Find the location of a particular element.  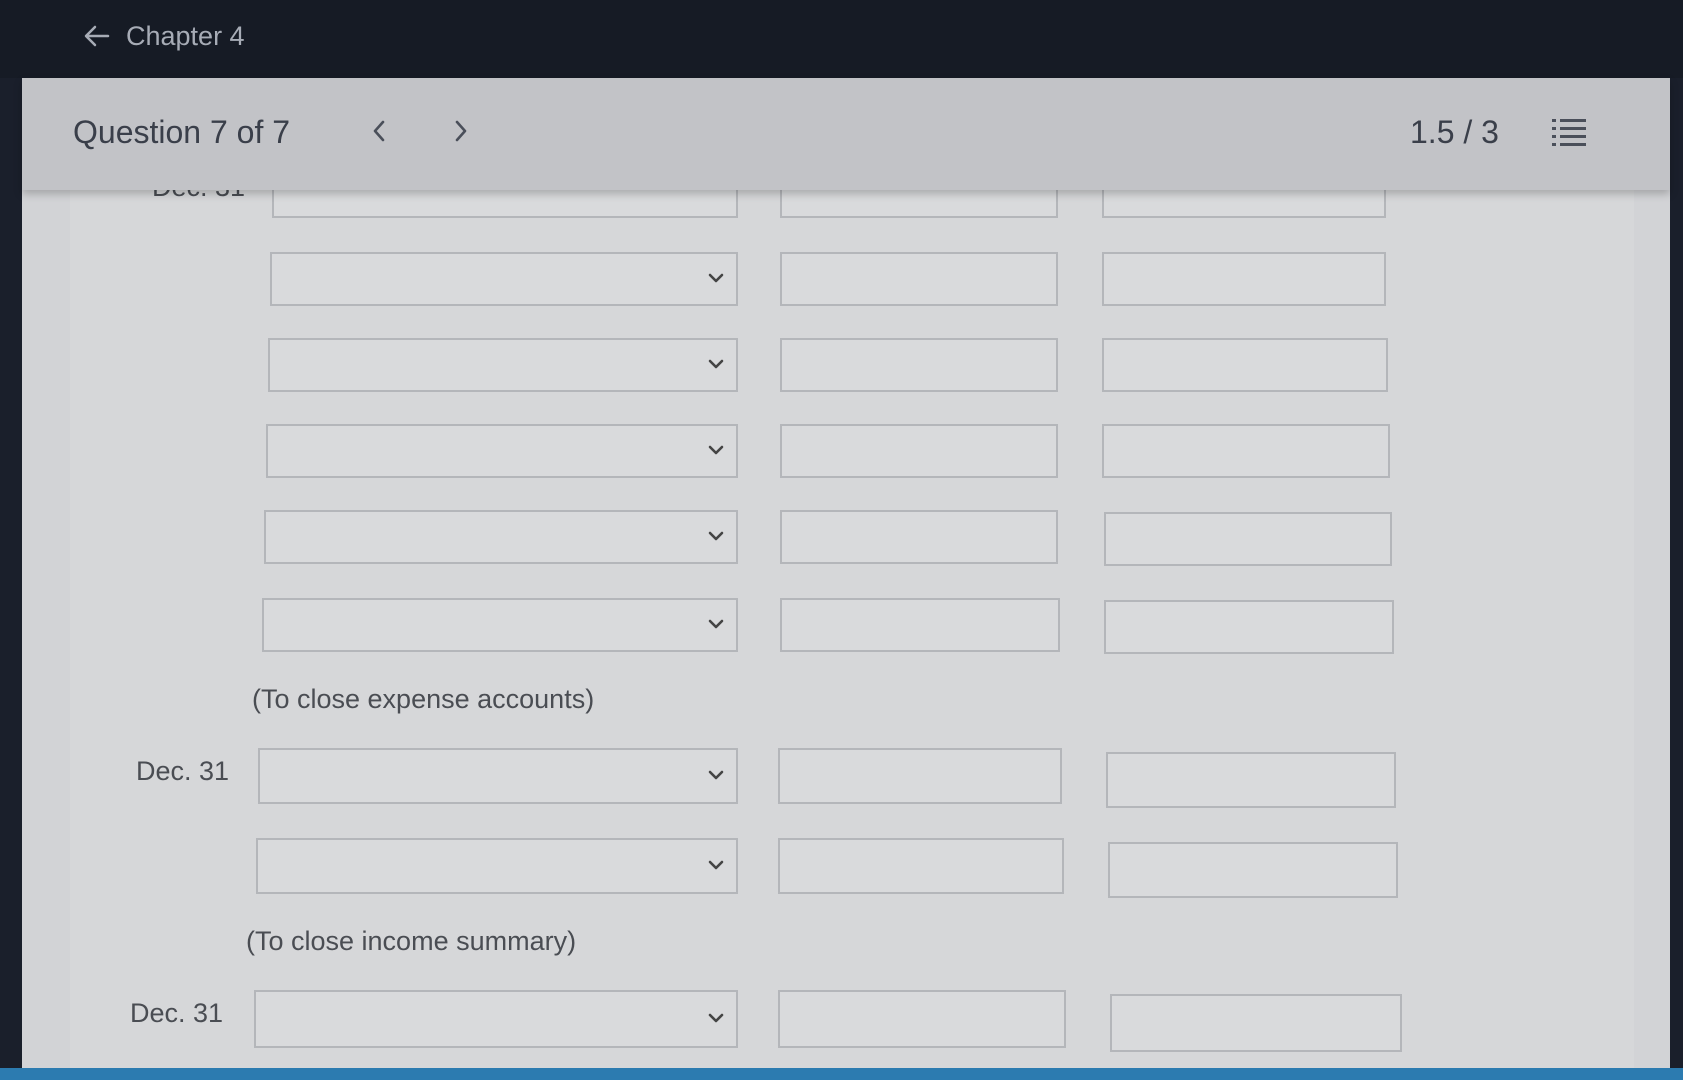

arrow-left-icon is located at coordinates (97, 36).